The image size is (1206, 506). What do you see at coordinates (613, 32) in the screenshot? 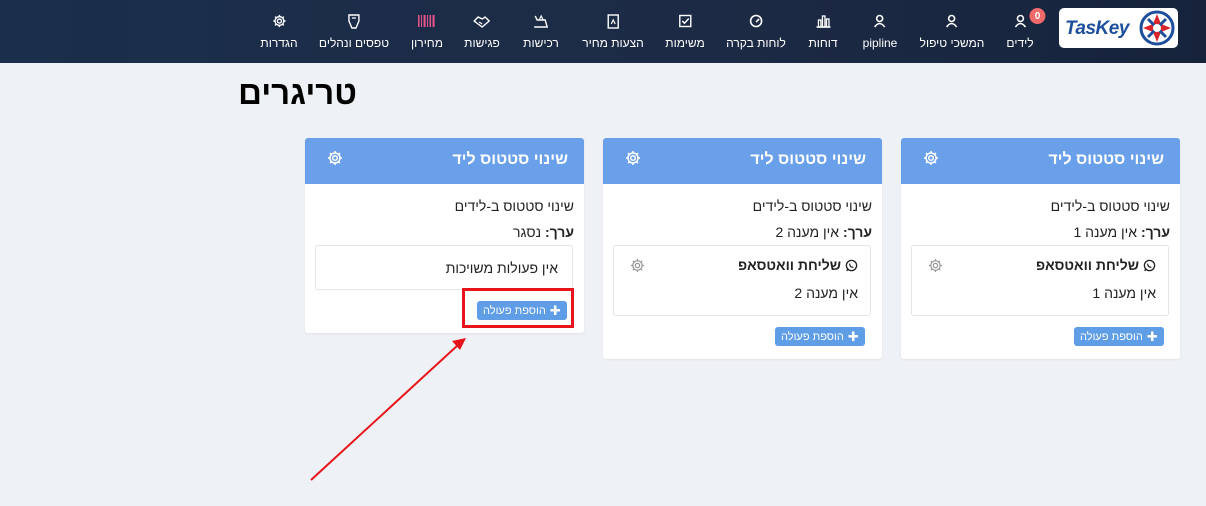
I see `nav-item-quotes: הצעות מחיר` at bounding box center [613, 32].